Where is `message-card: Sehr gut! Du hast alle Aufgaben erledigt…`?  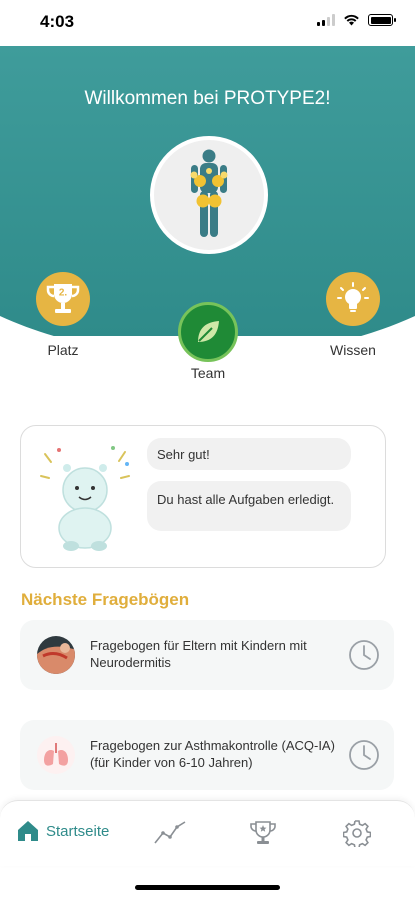
message-card: Sehr gut! Du hast alle Aufgaben erledigt… is located at coordinates (203, 496).